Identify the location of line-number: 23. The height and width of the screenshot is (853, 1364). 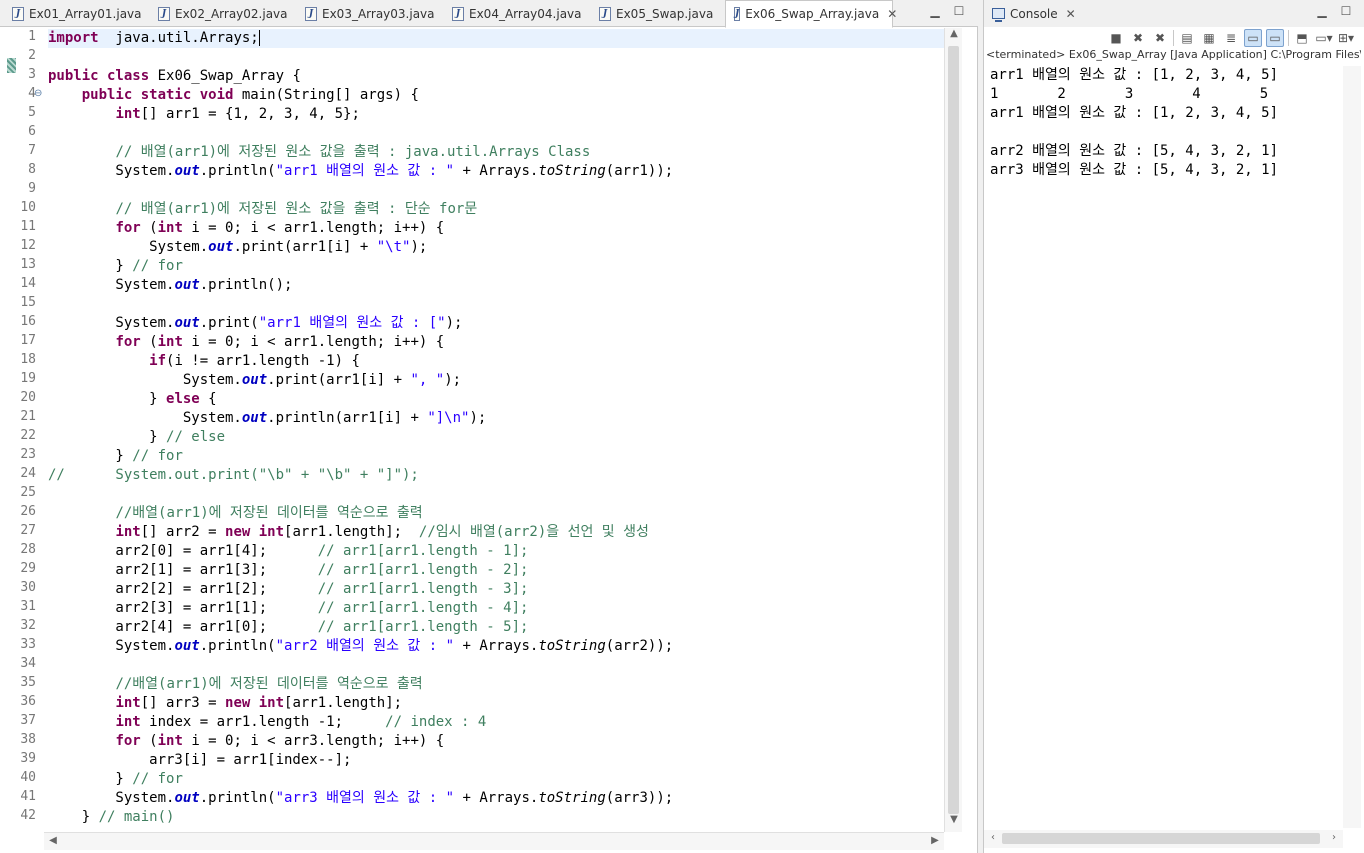
(28, 454).